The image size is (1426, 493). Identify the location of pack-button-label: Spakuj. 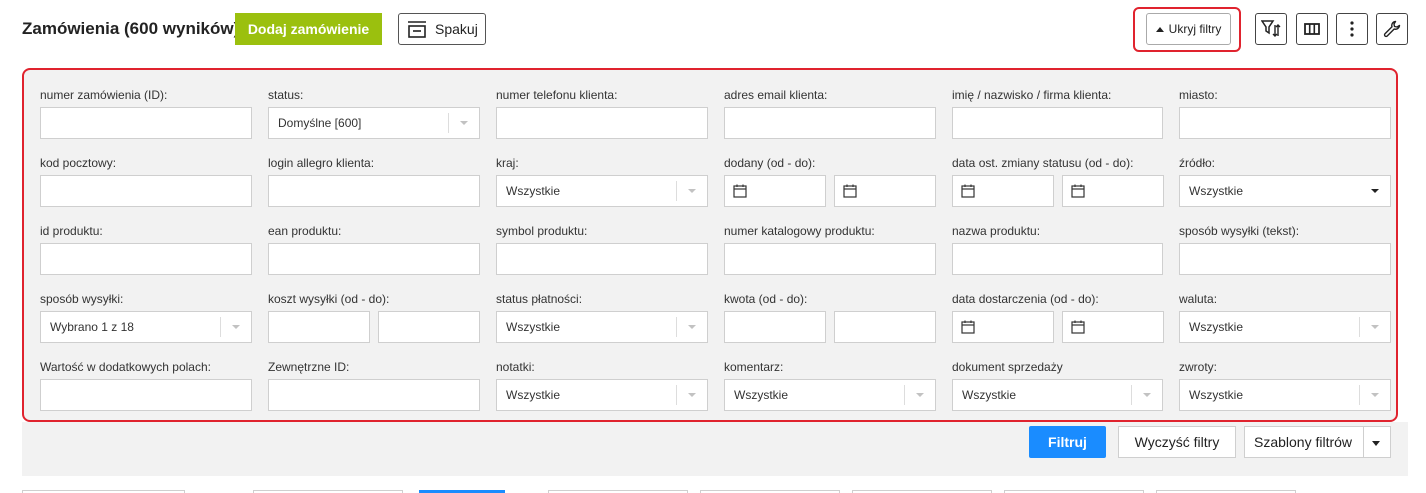
(456, 29).